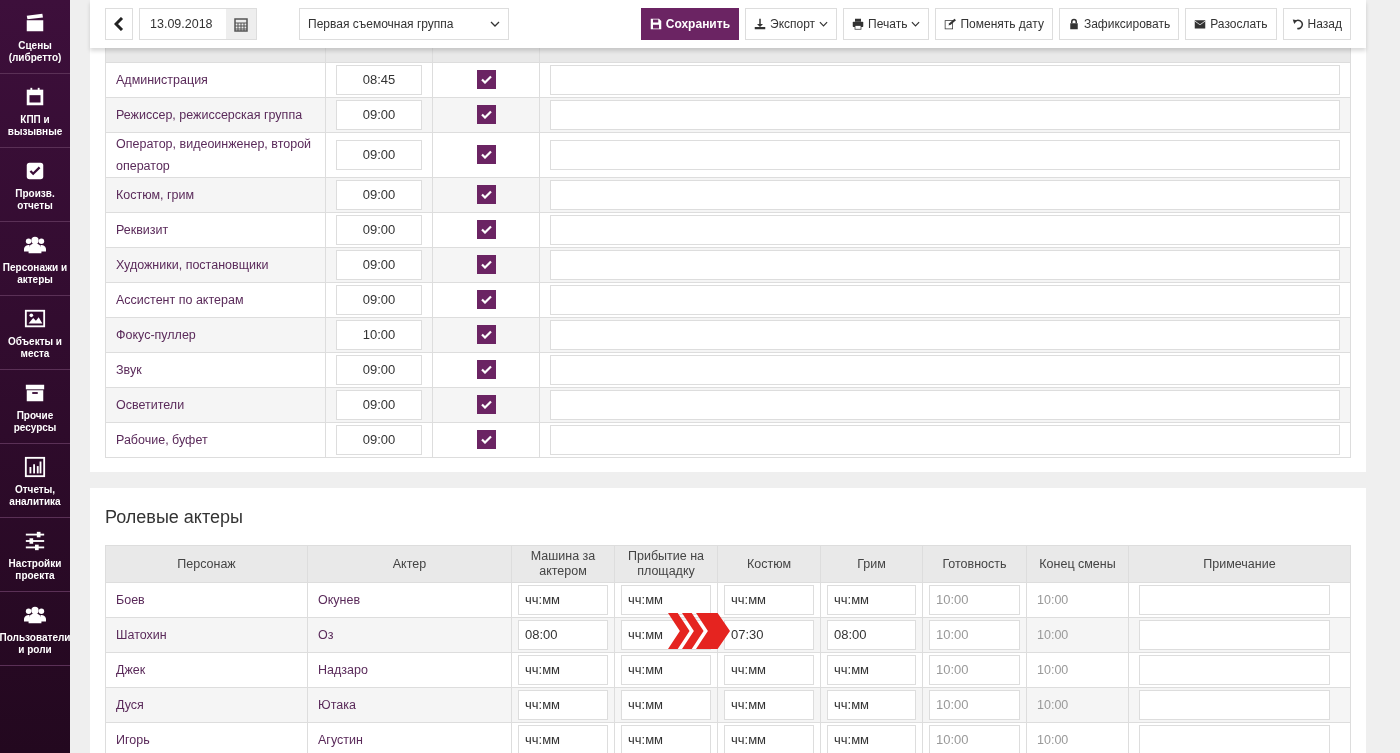 This screenshot has height=753, width=1400. I want to click on back-button, so click(119, 24).